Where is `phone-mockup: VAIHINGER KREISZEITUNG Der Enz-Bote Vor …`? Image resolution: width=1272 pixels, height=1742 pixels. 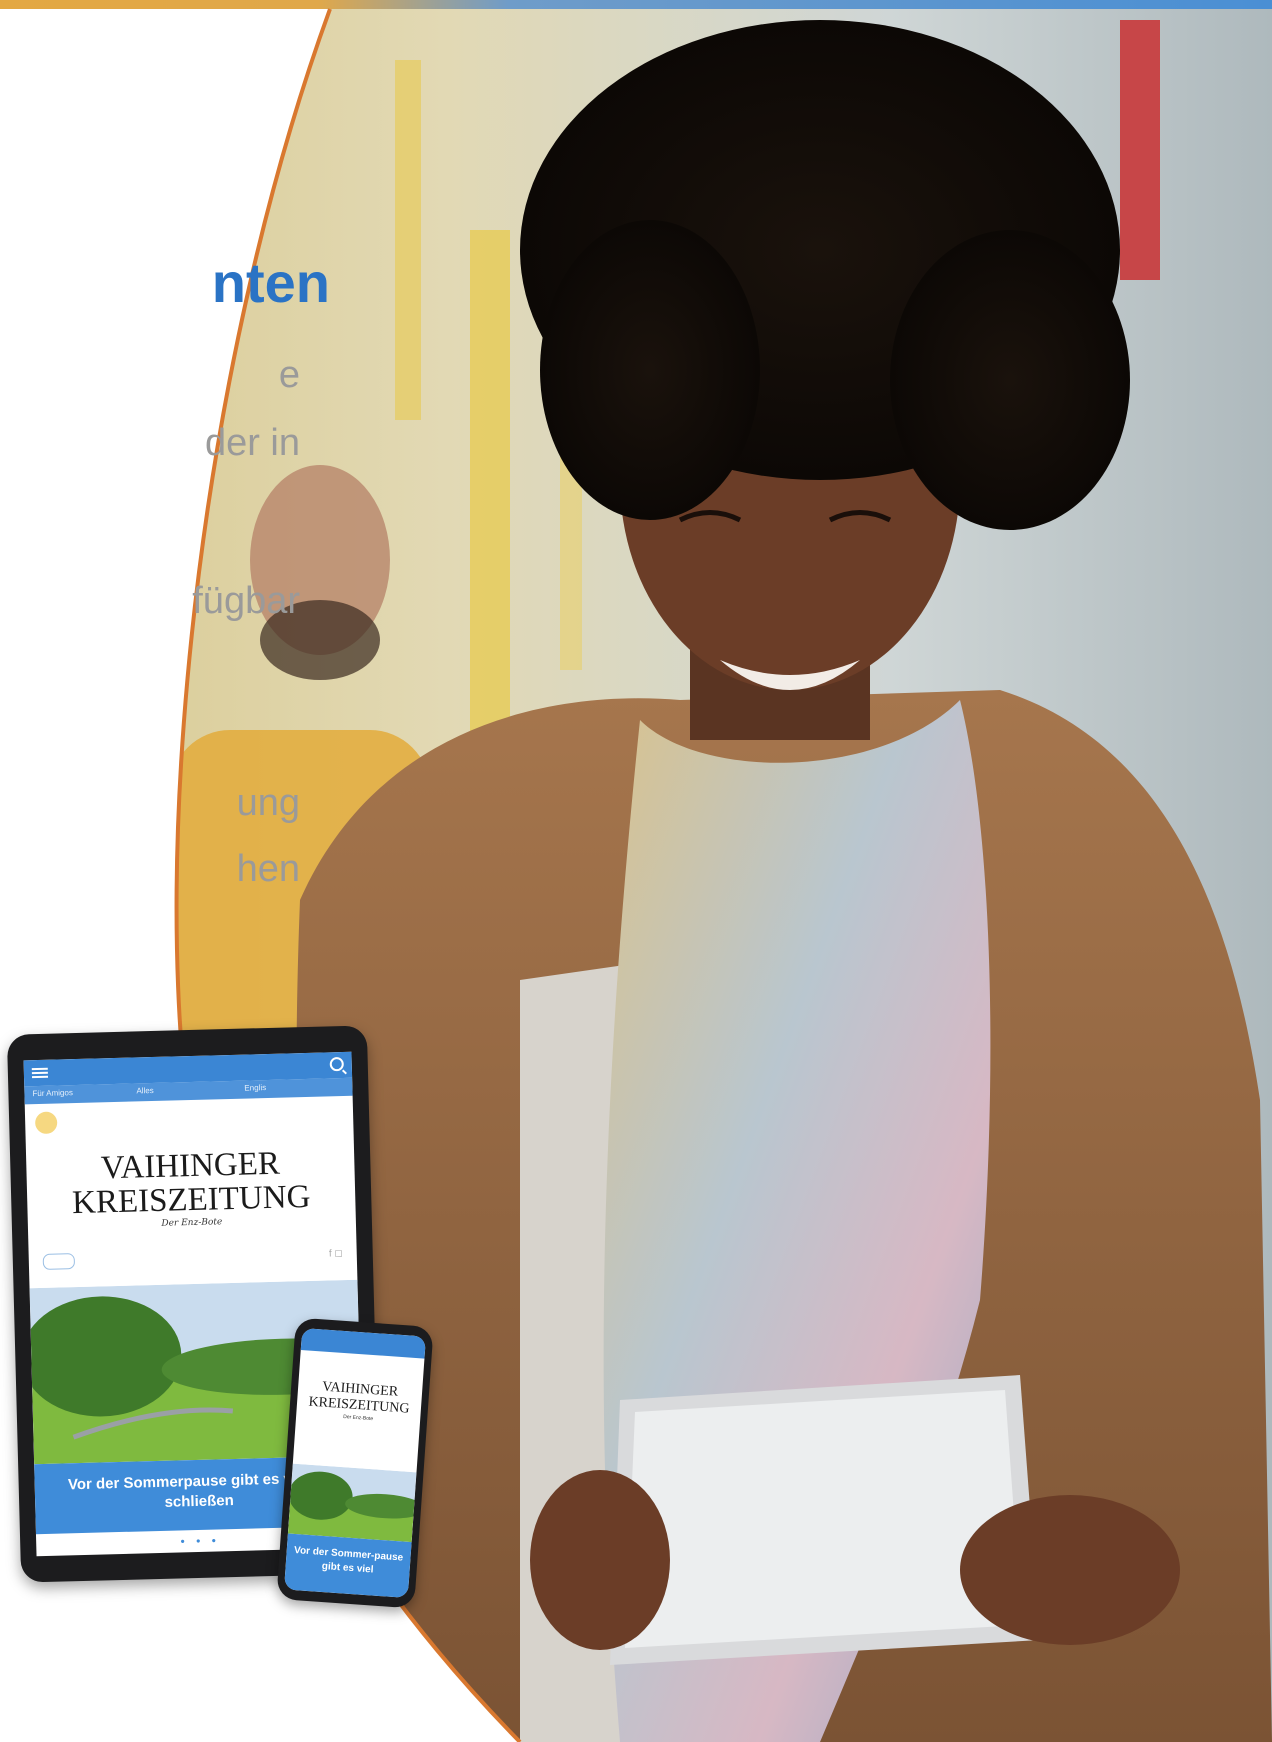
phone-mockup: VAIHINGER KREISZEITUNG Der Enz-Bote Vor … is located at coordinates (355, 1463).